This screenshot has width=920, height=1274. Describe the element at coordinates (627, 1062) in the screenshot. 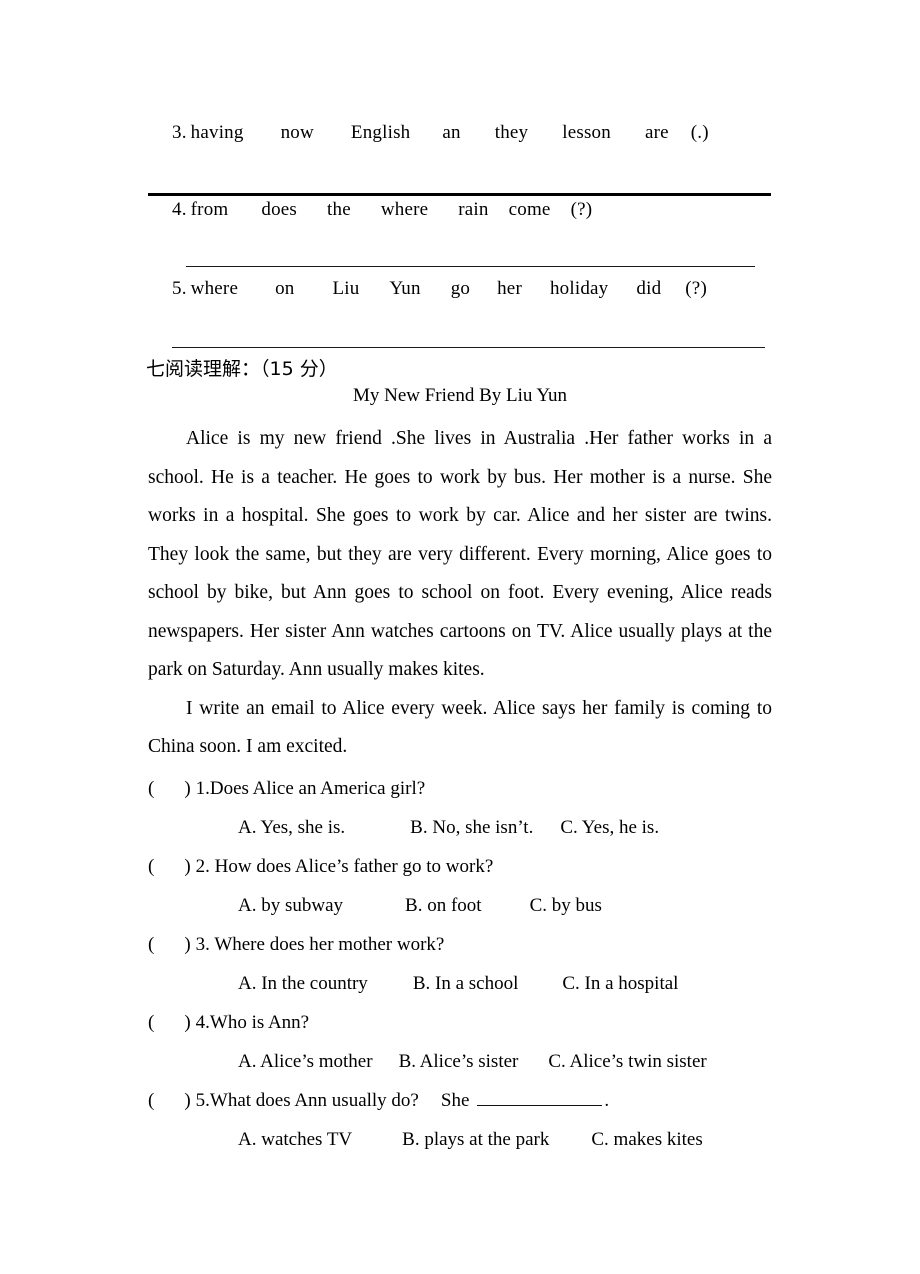

I see `option-c: C. Alice’s twin sister` at that location.